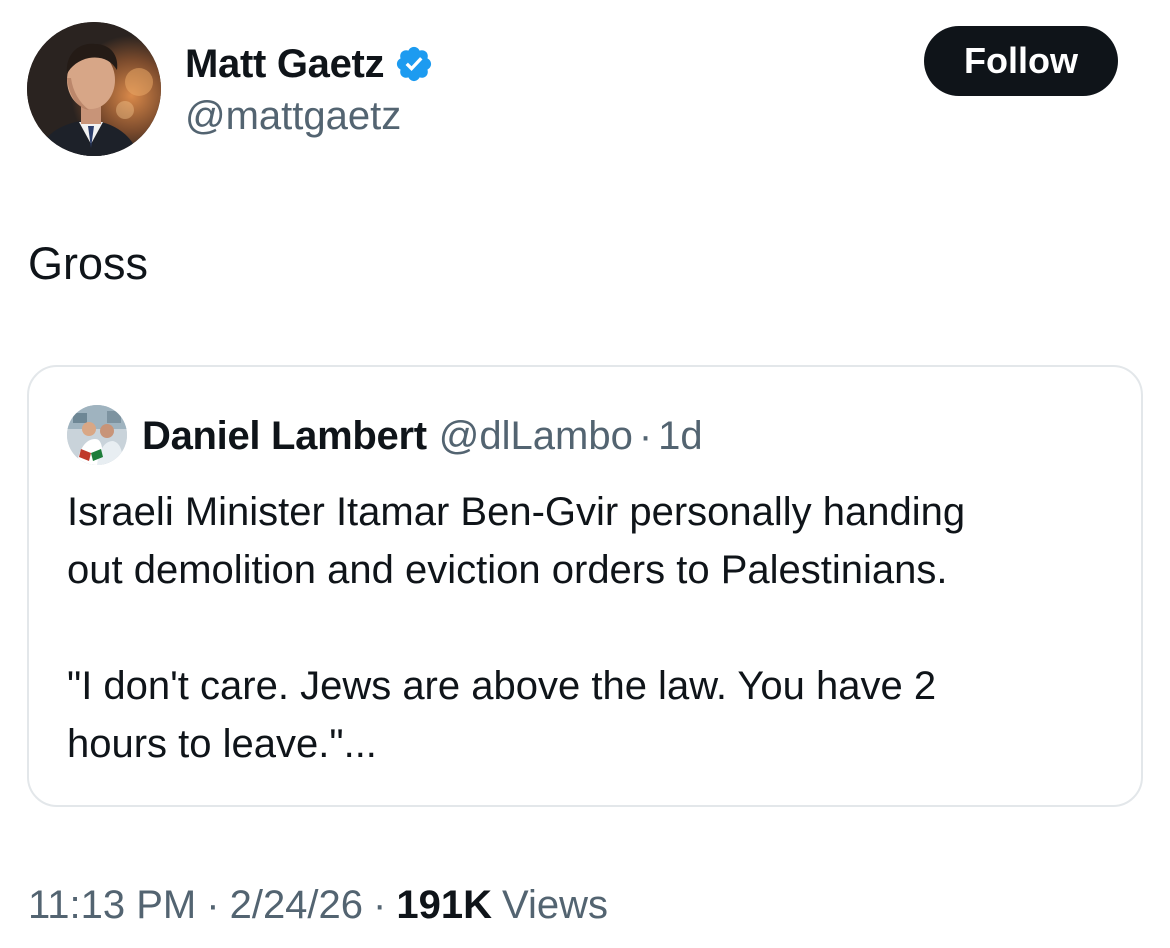 The height and width of the screenshot is (948, 1170). I want to click on author-name-row: Matt Gaetz, so click(309, 64).